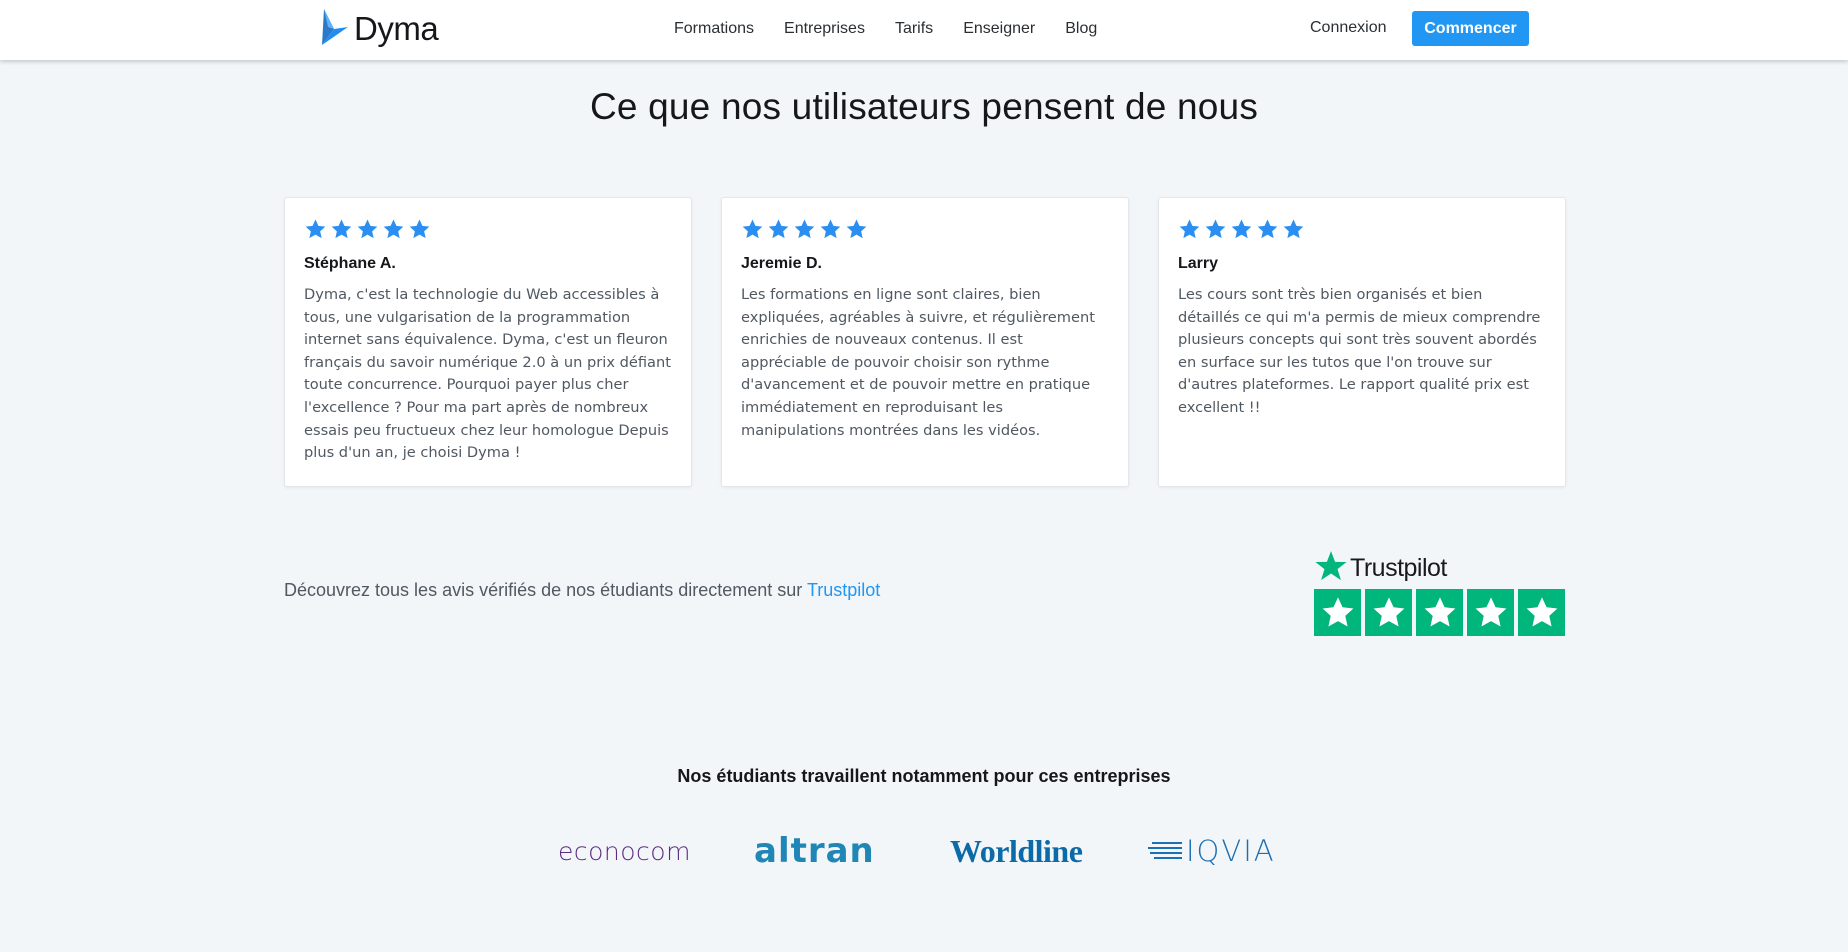 This screenshot has width=1848, height=952. Describe the element at coordinates (814, 851) in the screenshot. I see `altran-logo: altran` at that location.